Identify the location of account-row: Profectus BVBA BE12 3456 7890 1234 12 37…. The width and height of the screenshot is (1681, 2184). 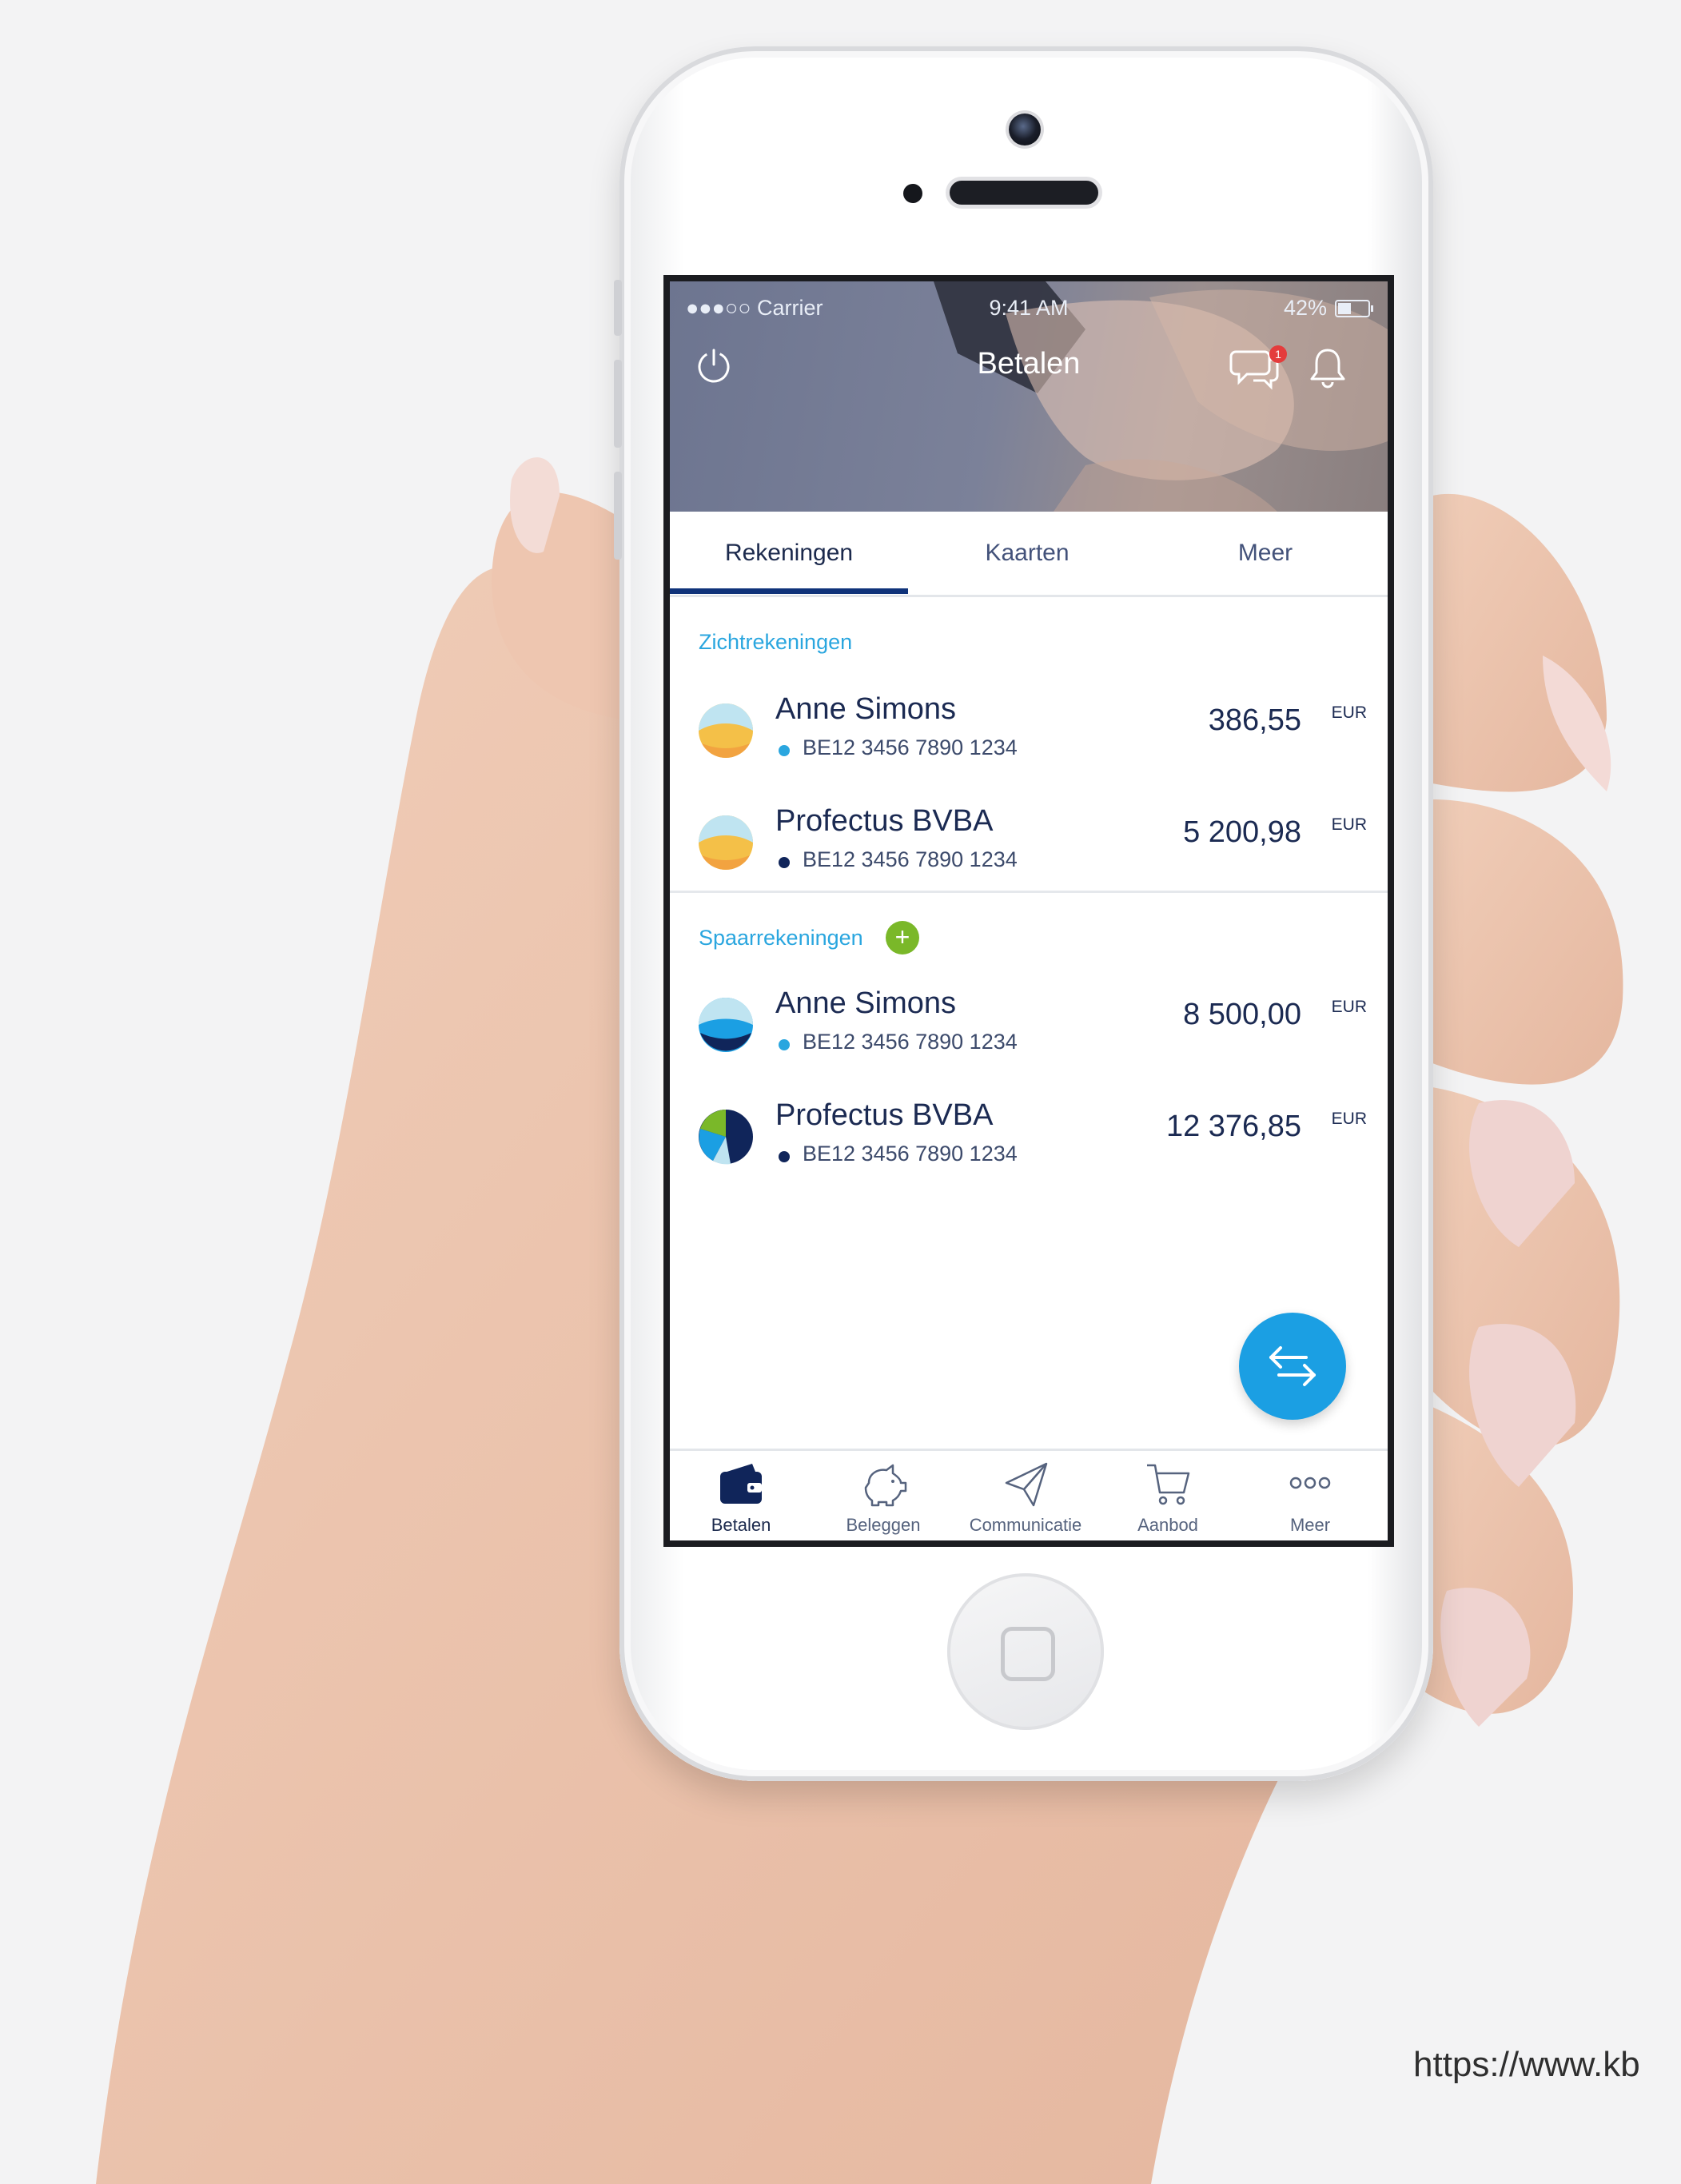
(1029, 1135).